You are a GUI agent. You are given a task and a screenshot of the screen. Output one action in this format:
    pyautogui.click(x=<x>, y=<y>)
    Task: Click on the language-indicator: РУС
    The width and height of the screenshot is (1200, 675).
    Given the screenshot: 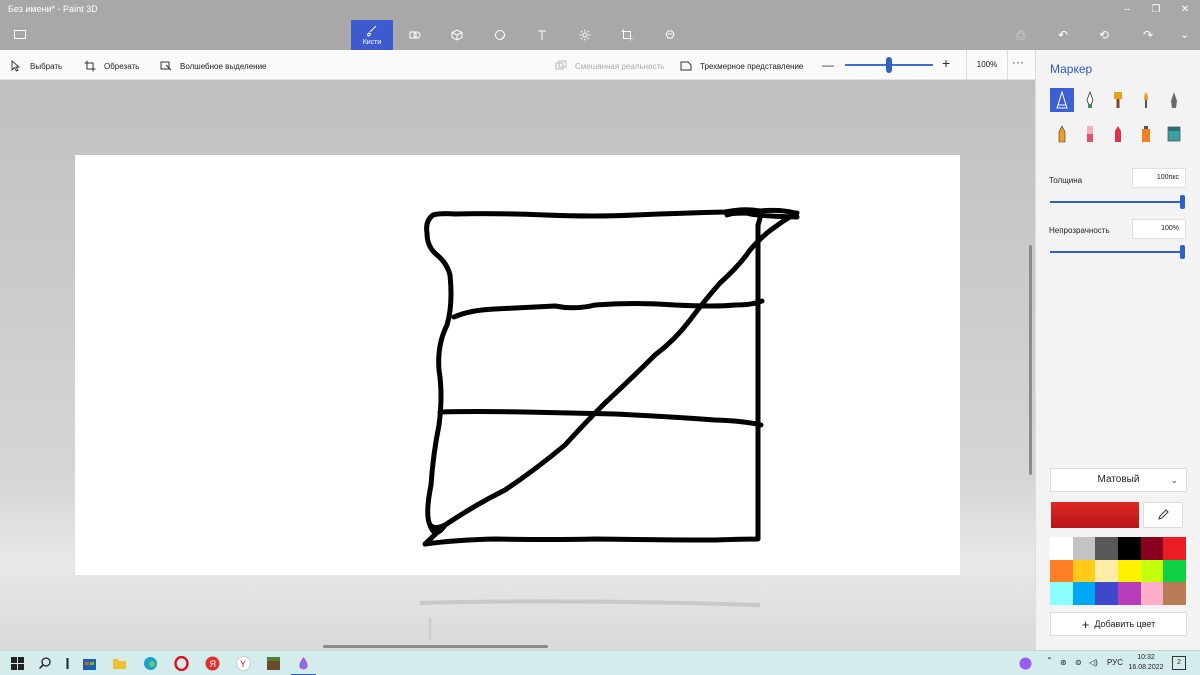 What is the action you would take?
    pyautogui.click(x=1115, y=662)
    